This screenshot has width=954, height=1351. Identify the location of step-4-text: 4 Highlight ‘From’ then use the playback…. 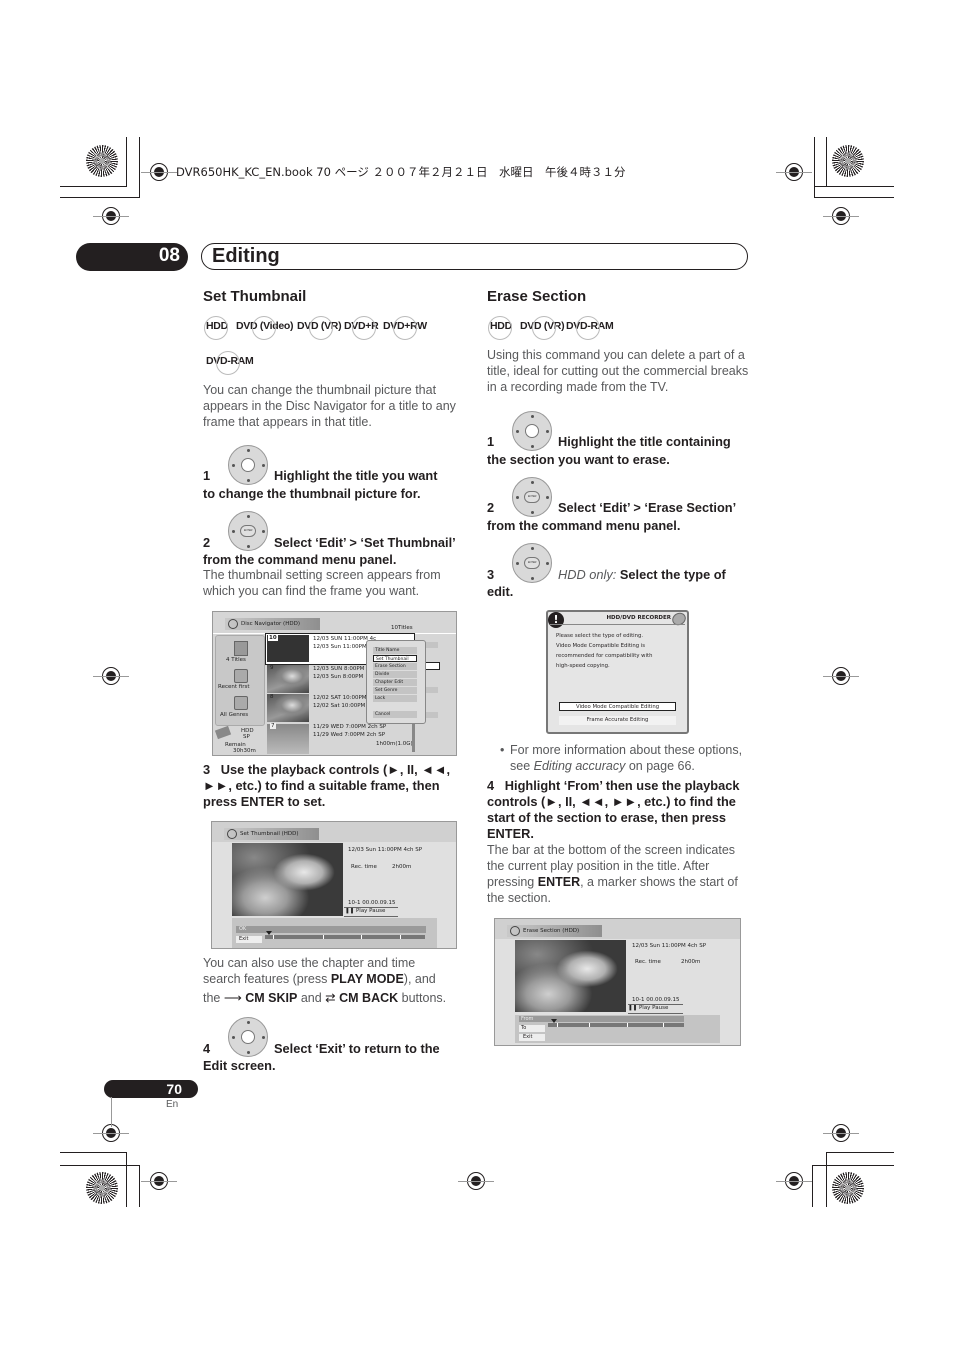
(613, 809).